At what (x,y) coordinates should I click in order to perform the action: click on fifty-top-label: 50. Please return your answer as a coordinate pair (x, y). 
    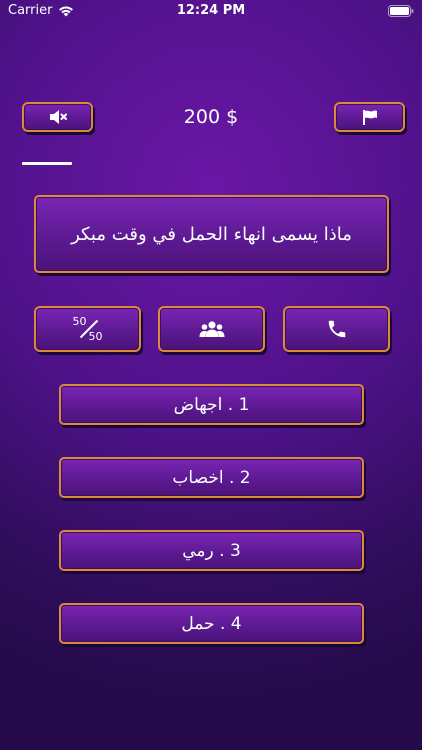
    Looking at the image, I should click on (79, 321).